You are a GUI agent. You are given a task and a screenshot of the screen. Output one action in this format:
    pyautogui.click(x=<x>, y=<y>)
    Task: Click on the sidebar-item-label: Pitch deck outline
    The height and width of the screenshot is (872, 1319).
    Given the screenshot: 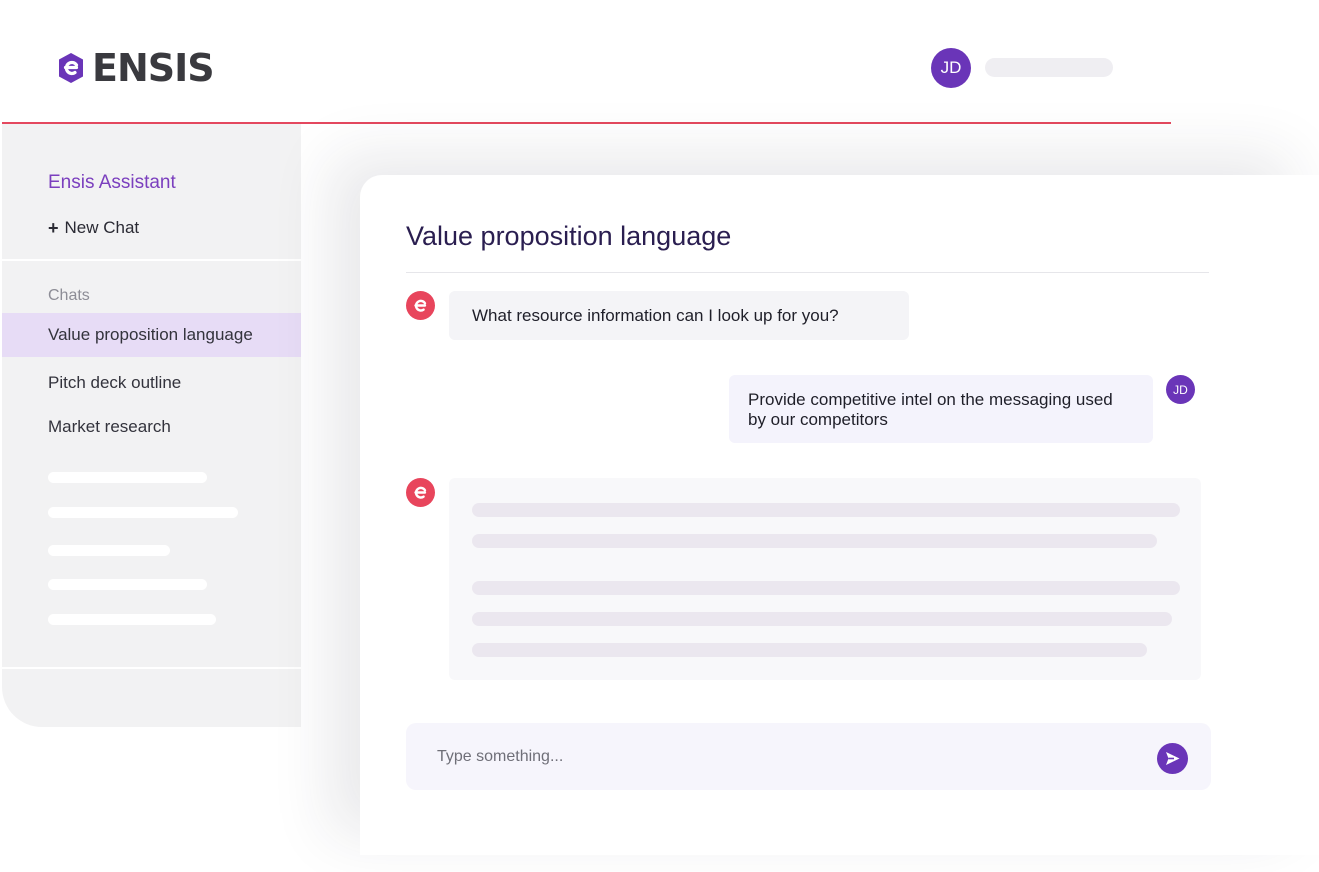 What is the action you would take?
    pyautogui.click(x=115, y=382)
    